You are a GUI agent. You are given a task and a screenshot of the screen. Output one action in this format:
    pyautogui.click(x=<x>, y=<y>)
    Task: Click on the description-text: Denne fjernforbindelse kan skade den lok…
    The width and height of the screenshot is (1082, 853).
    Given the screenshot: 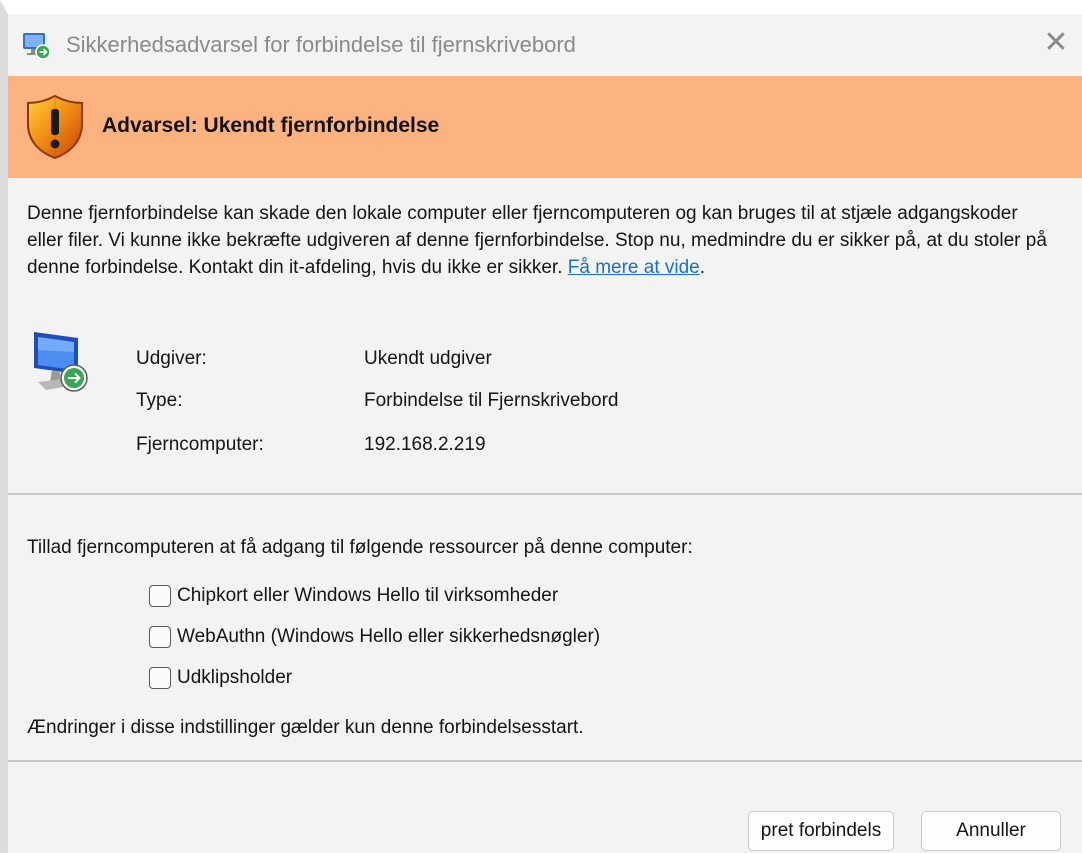 What is the action you would take?
    pyautogui.click(x=537, y=240)
    